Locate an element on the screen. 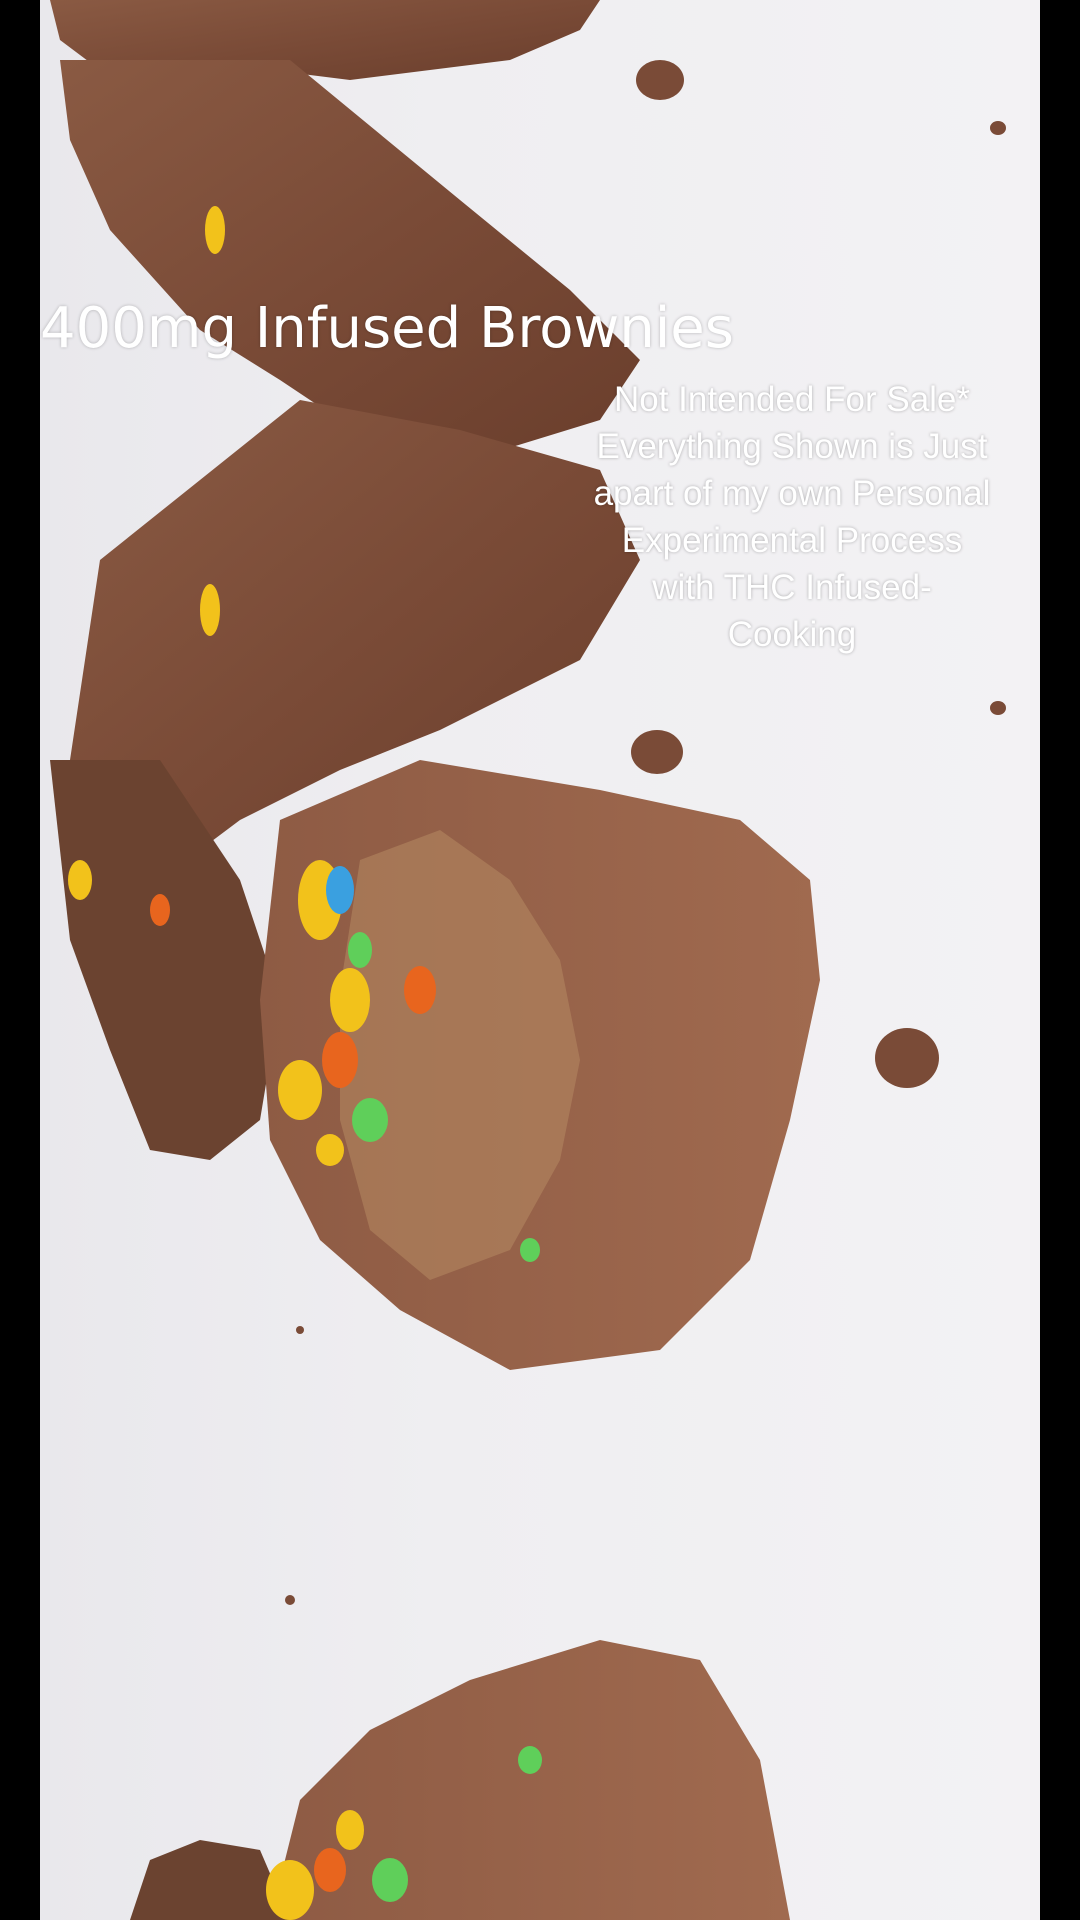 This screenshot has width=1080, height=1920. disclaimer-line: Experimental Process is located at coordinates (792, 540).